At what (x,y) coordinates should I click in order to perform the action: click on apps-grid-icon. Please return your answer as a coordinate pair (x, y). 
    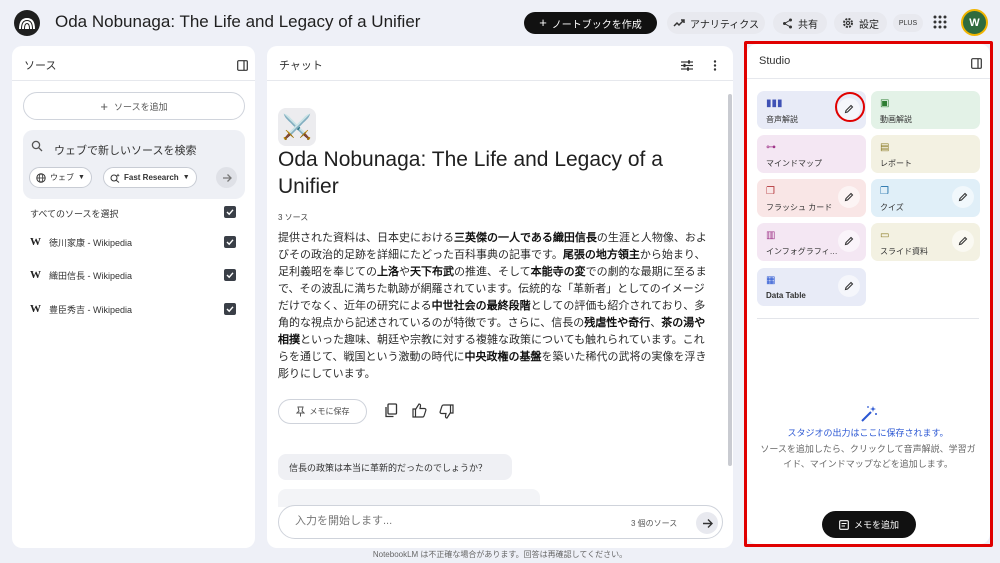
    Looking at the image, I should click on (940, 24).